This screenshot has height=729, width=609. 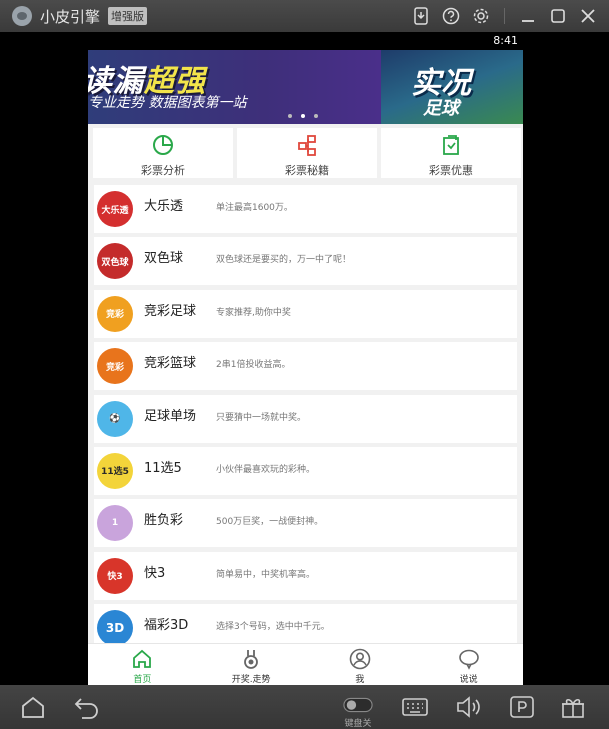 What do you see at coordinates (166, 626) in the screenshot?
I see `lottery-name: 福彩3D` at bounding box center [166, 626].